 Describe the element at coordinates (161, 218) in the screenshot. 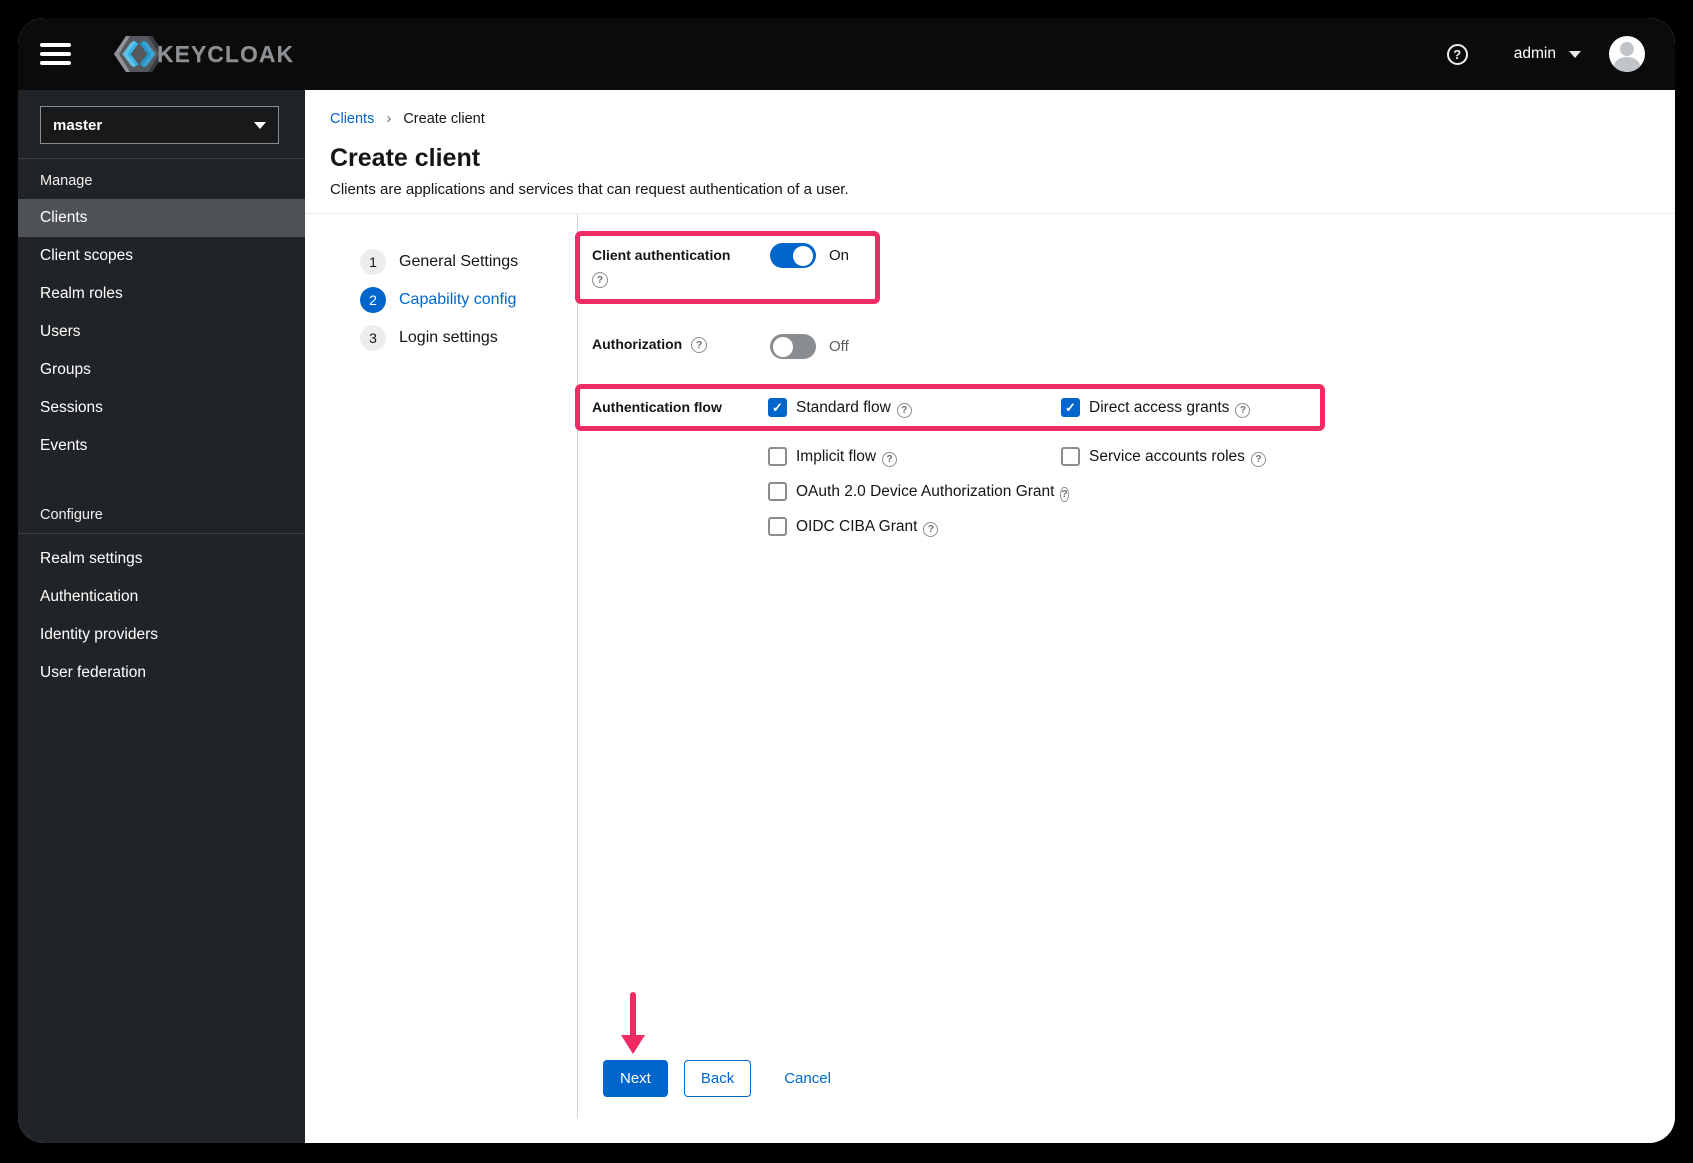

I see `sidebar-item-clients: Clients` at that location.